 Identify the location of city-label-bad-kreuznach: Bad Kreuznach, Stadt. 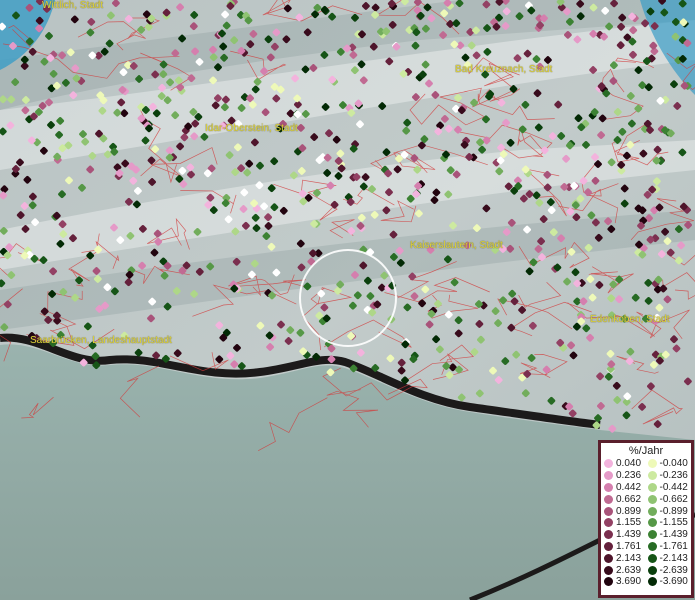
(504, 69).